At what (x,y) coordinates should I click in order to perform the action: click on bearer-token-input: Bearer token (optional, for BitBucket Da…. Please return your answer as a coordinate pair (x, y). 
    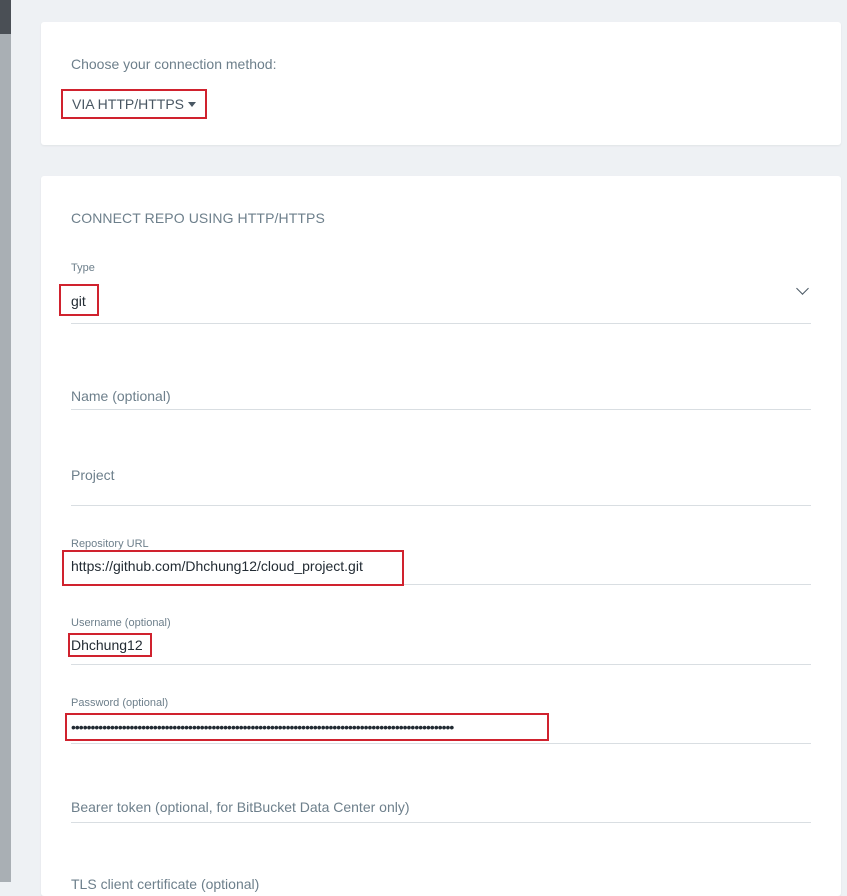
    Looking at the image, I should click on (441, 799).